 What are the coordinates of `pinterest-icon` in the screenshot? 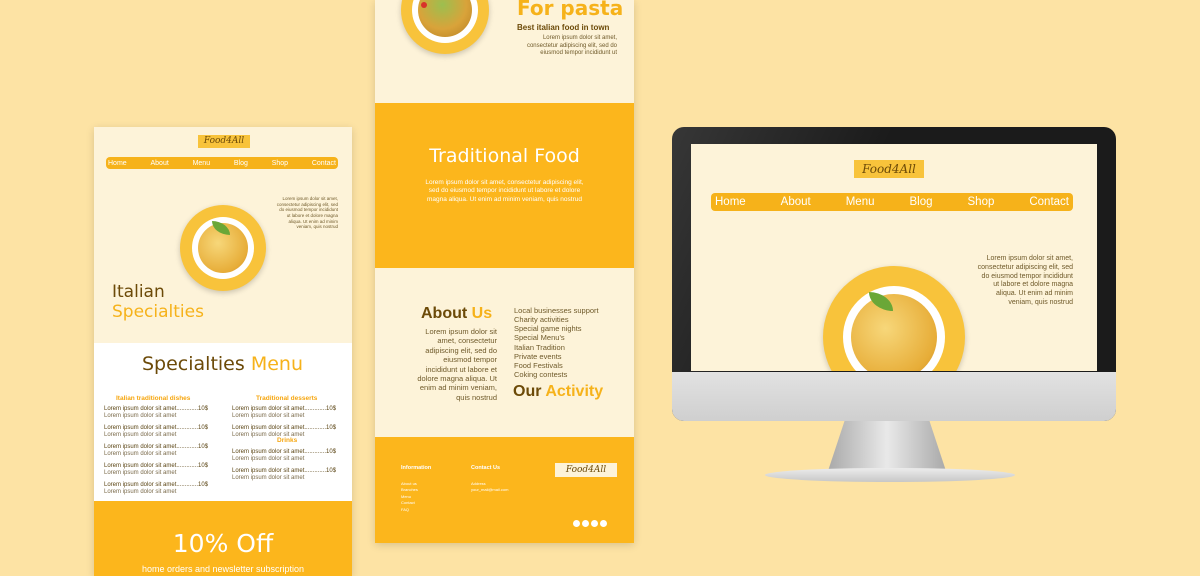 It's located at (594, 523).